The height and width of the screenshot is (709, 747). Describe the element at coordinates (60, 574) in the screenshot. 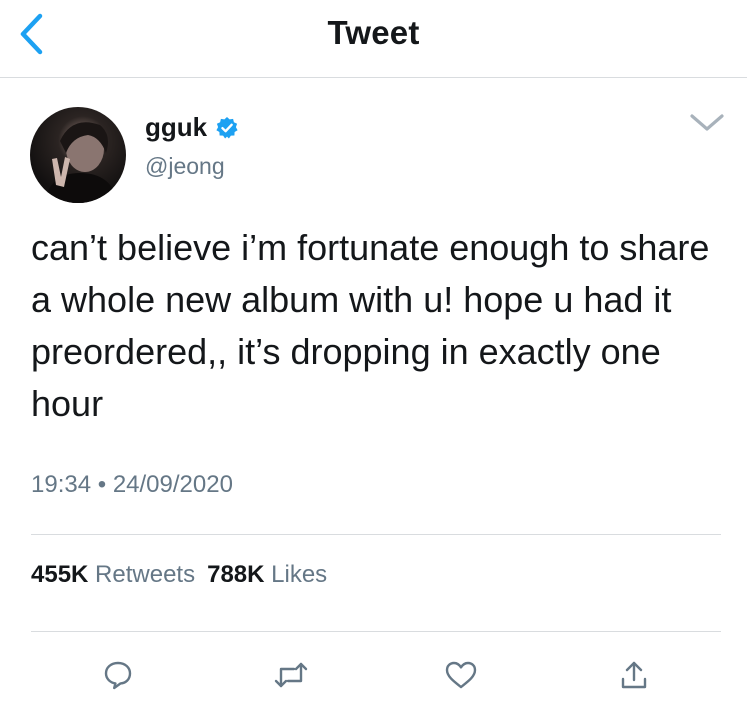

I see `retweets-count: 455K` at that location.